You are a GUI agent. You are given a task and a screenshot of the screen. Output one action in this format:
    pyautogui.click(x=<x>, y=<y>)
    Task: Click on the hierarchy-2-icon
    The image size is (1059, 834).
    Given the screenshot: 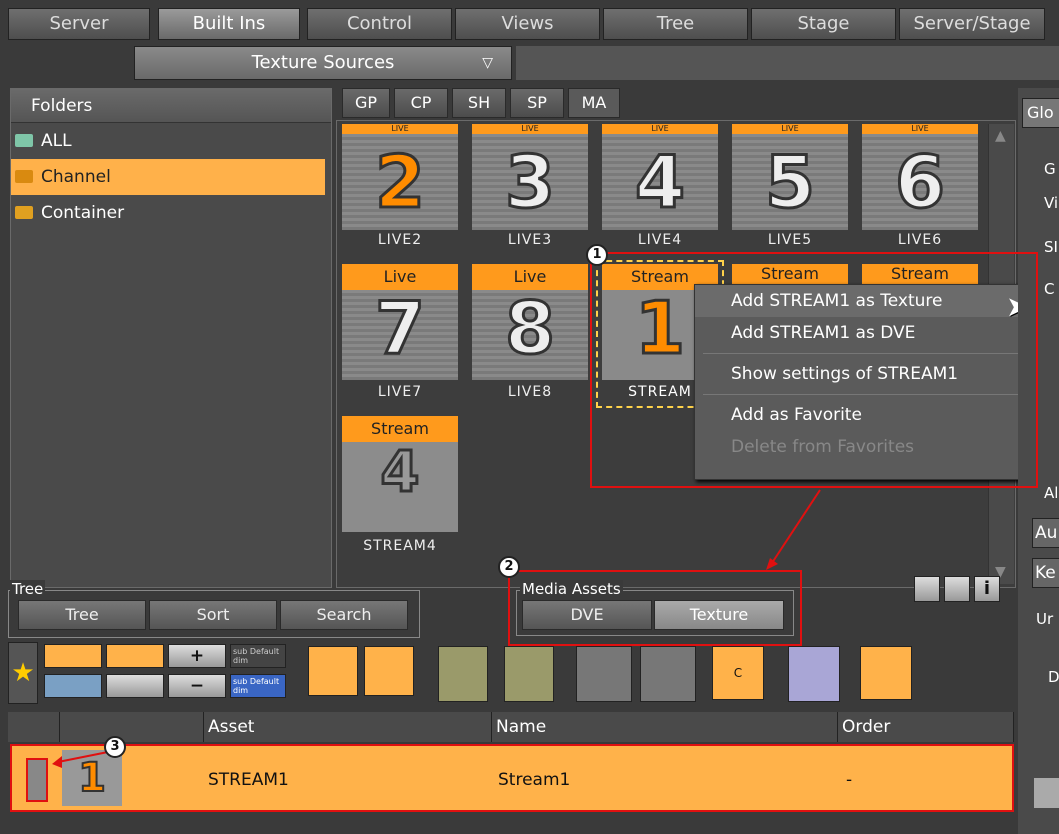 What is the action you would take?
    pyautogui.click(x=668, y=674)
    